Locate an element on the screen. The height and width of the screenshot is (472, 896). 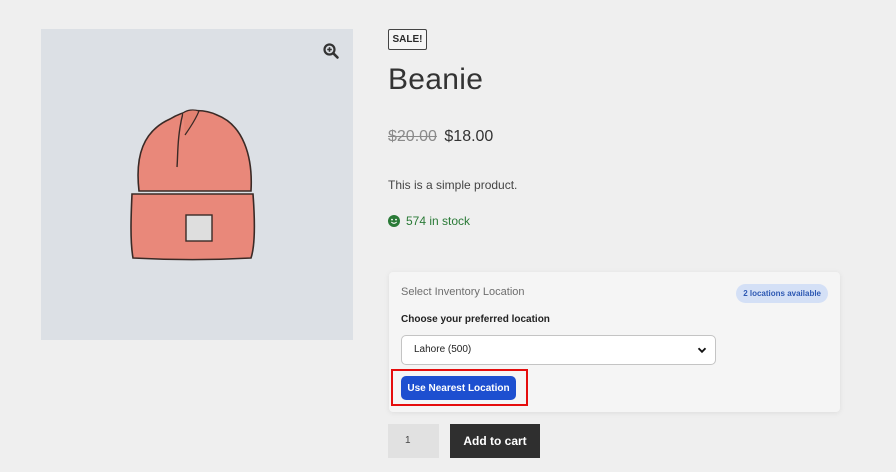
stock-status: 574 in stock is located at coordinates (429, 221).